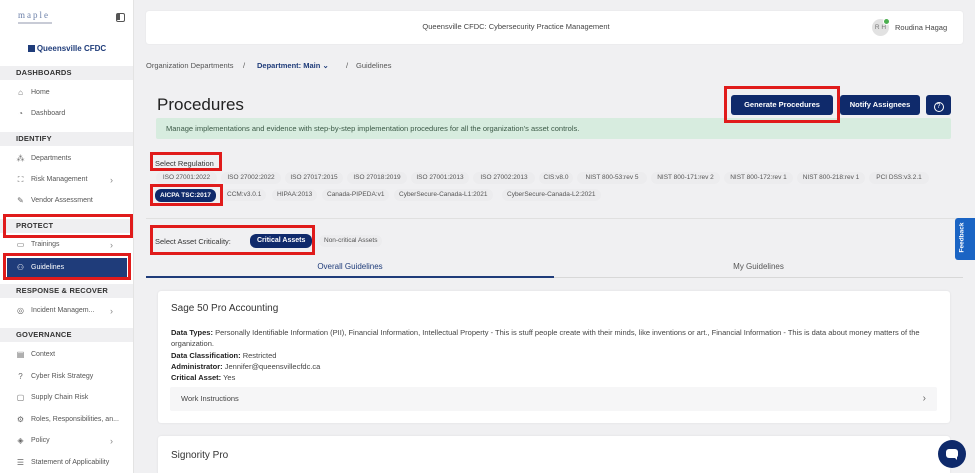 This screenshot has height=473, width=975. I want to click on sidebar-item-risk-management: ⛶ Risk Management ›, so click(66, 180).